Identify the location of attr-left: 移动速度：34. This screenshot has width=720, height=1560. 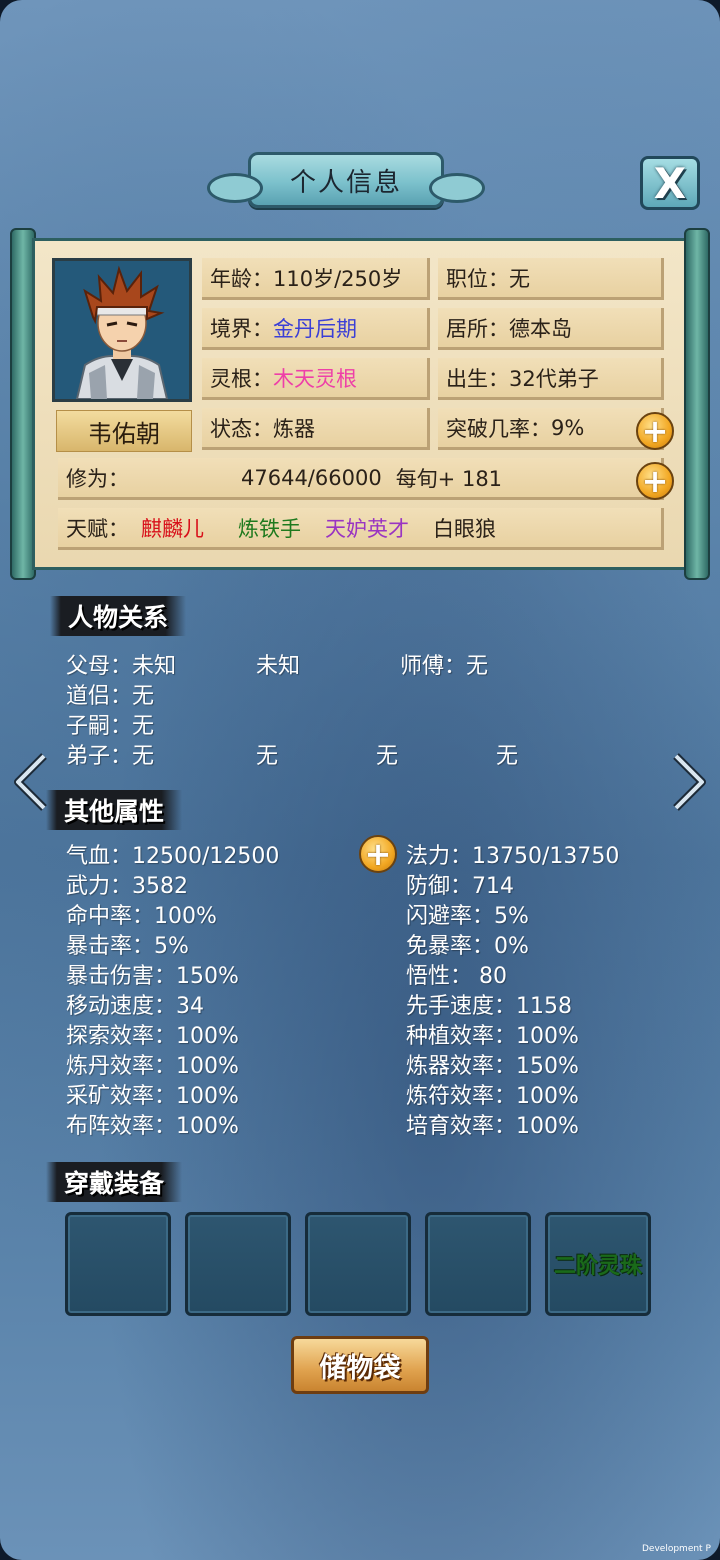
(135, 1006).